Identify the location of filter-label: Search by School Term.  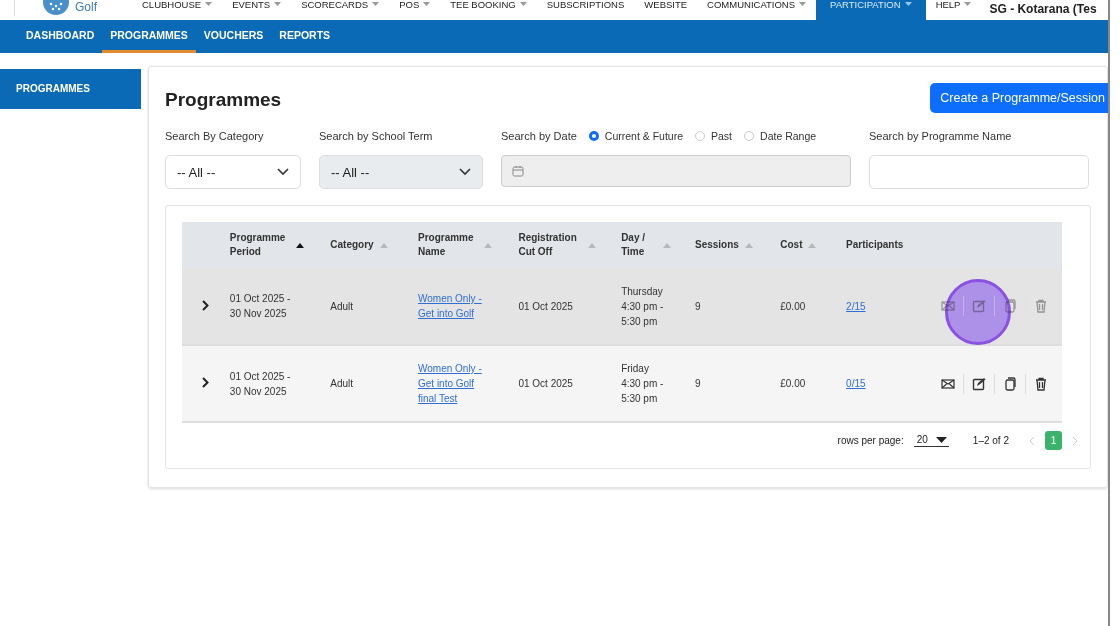
(376, 136).